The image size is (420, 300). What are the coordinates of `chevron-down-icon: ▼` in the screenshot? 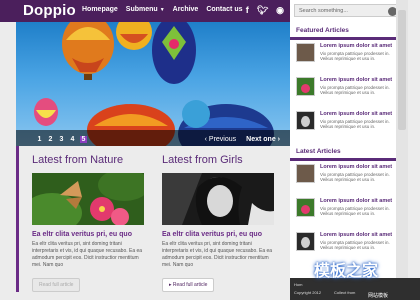 It's located at (162, 10).